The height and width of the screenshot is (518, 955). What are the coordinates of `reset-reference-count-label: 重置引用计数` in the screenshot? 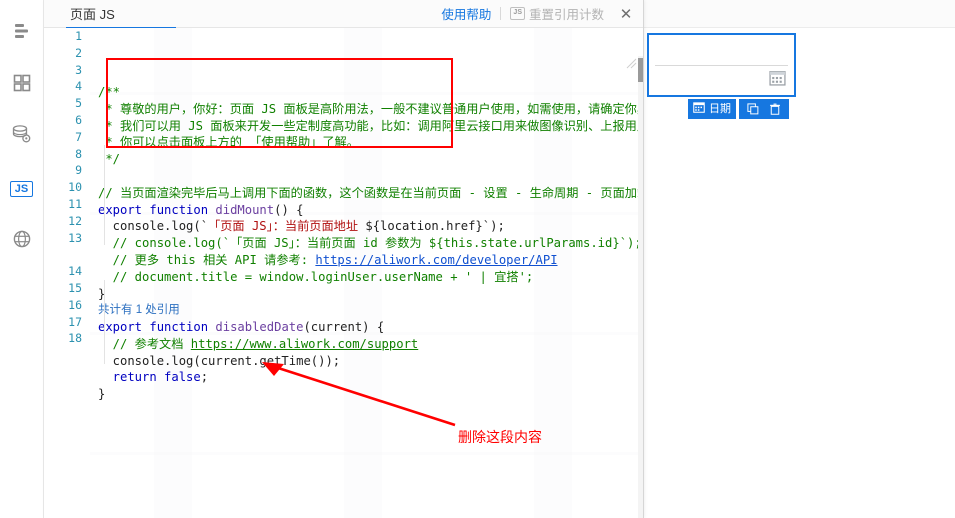 It's located at (566, 15).